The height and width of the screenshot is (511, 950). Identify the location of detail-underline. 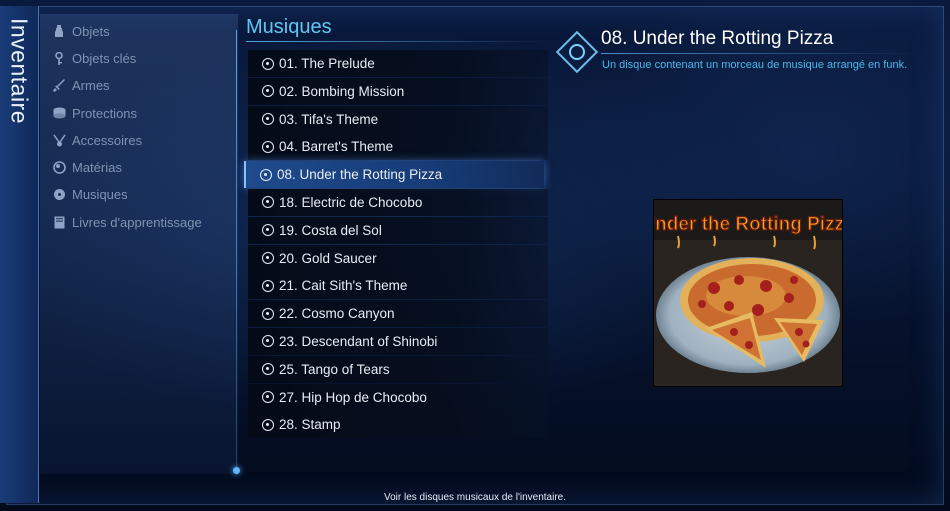
(761, 53).